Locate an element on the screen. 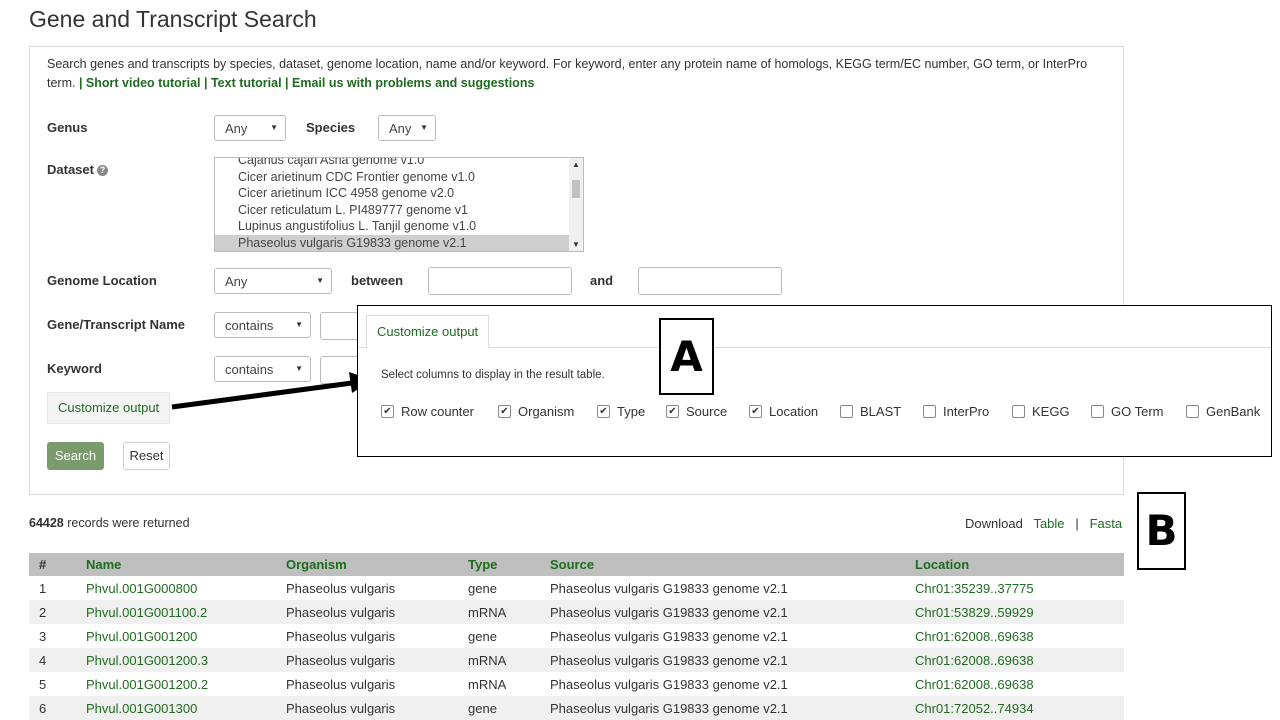 The width and height of the screenshot is (1280, 720). column-header-type: Type is located at coordinates (499, 564).